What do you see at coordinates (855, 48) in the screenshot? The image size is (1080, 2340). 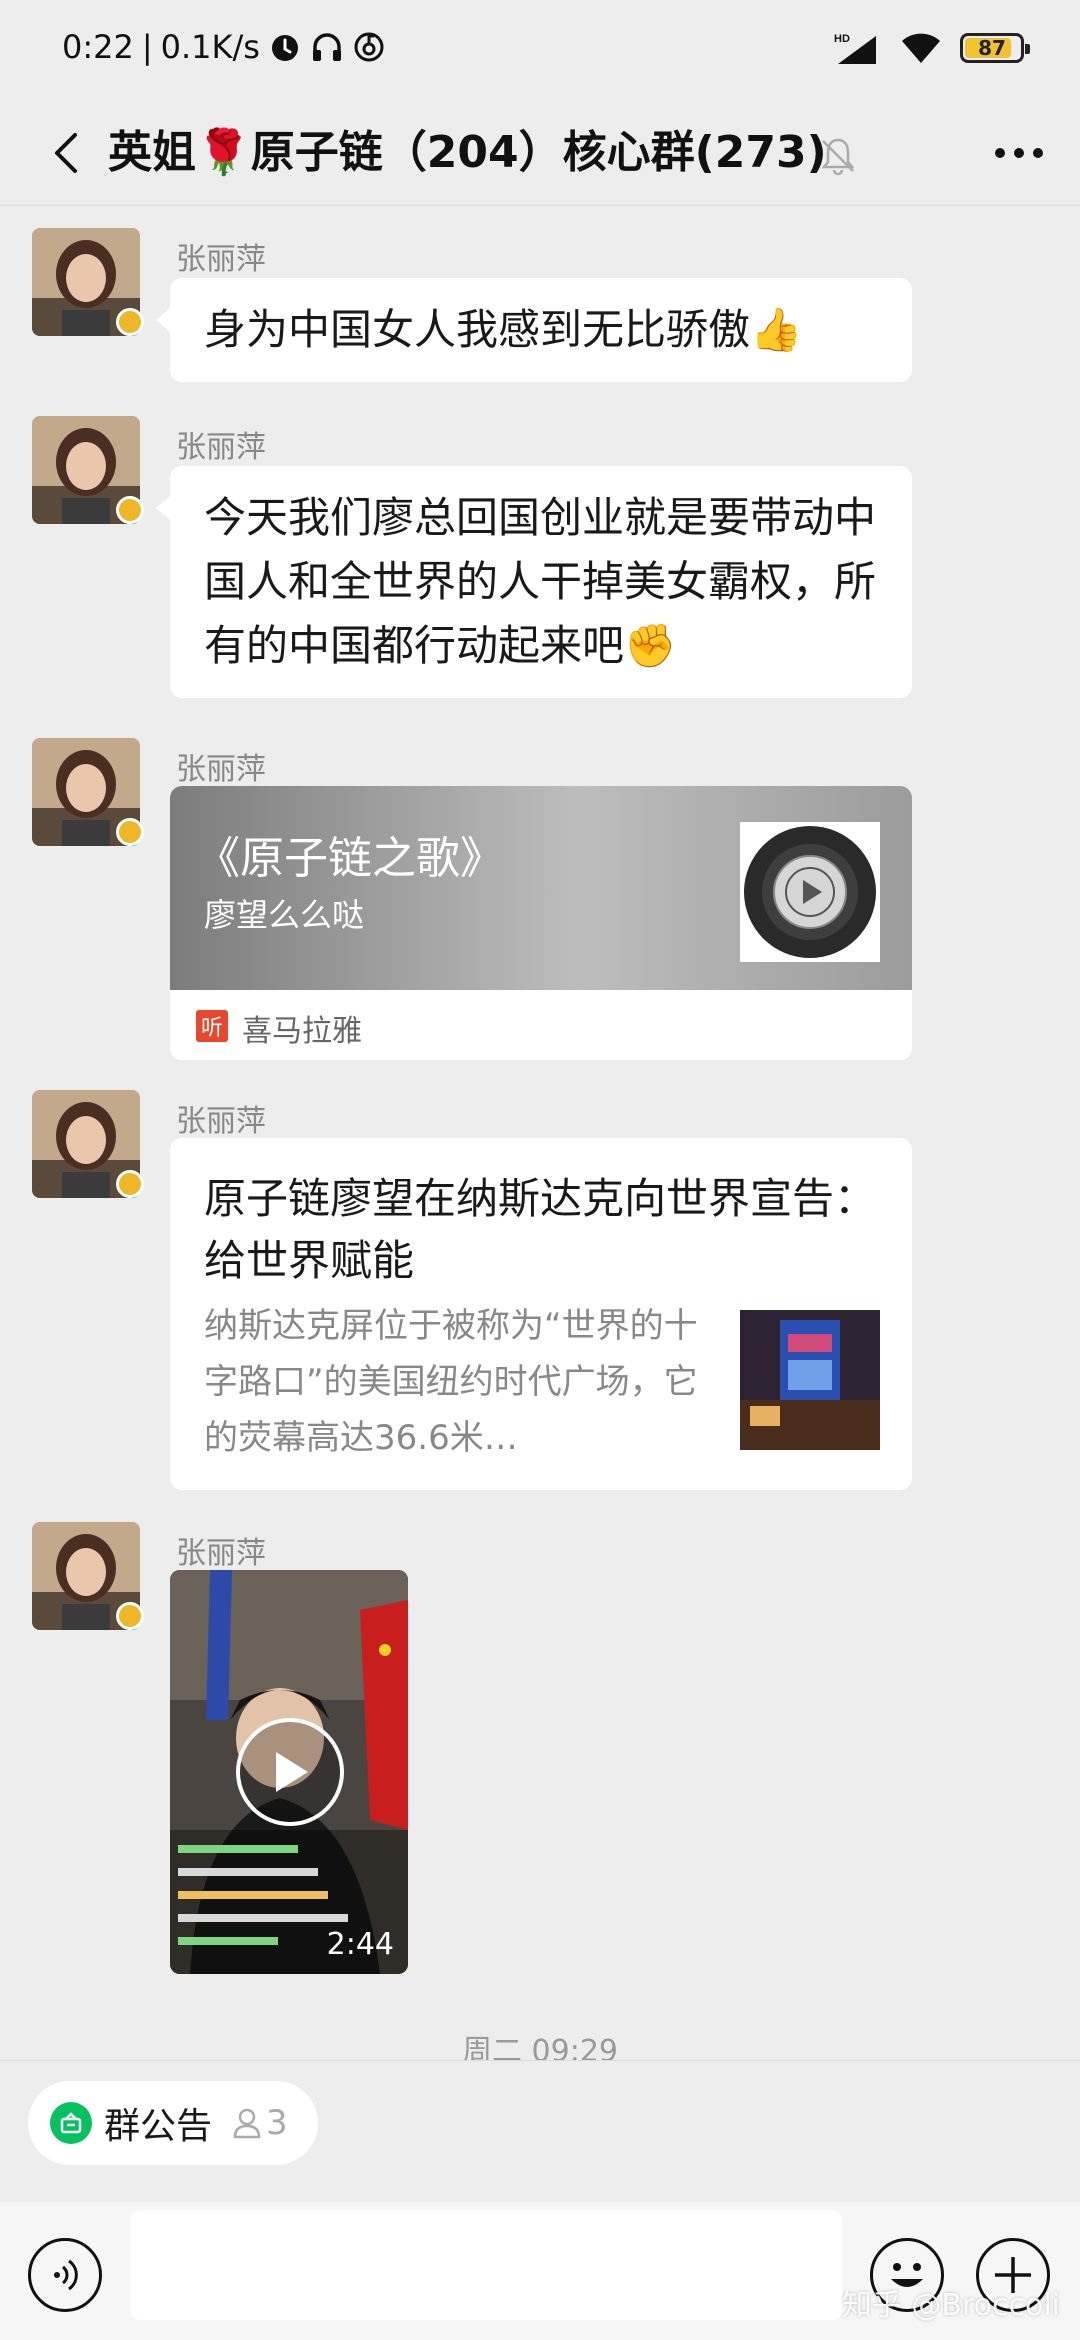 I see `signal-icon: HD` at bounding box center [855, 48].